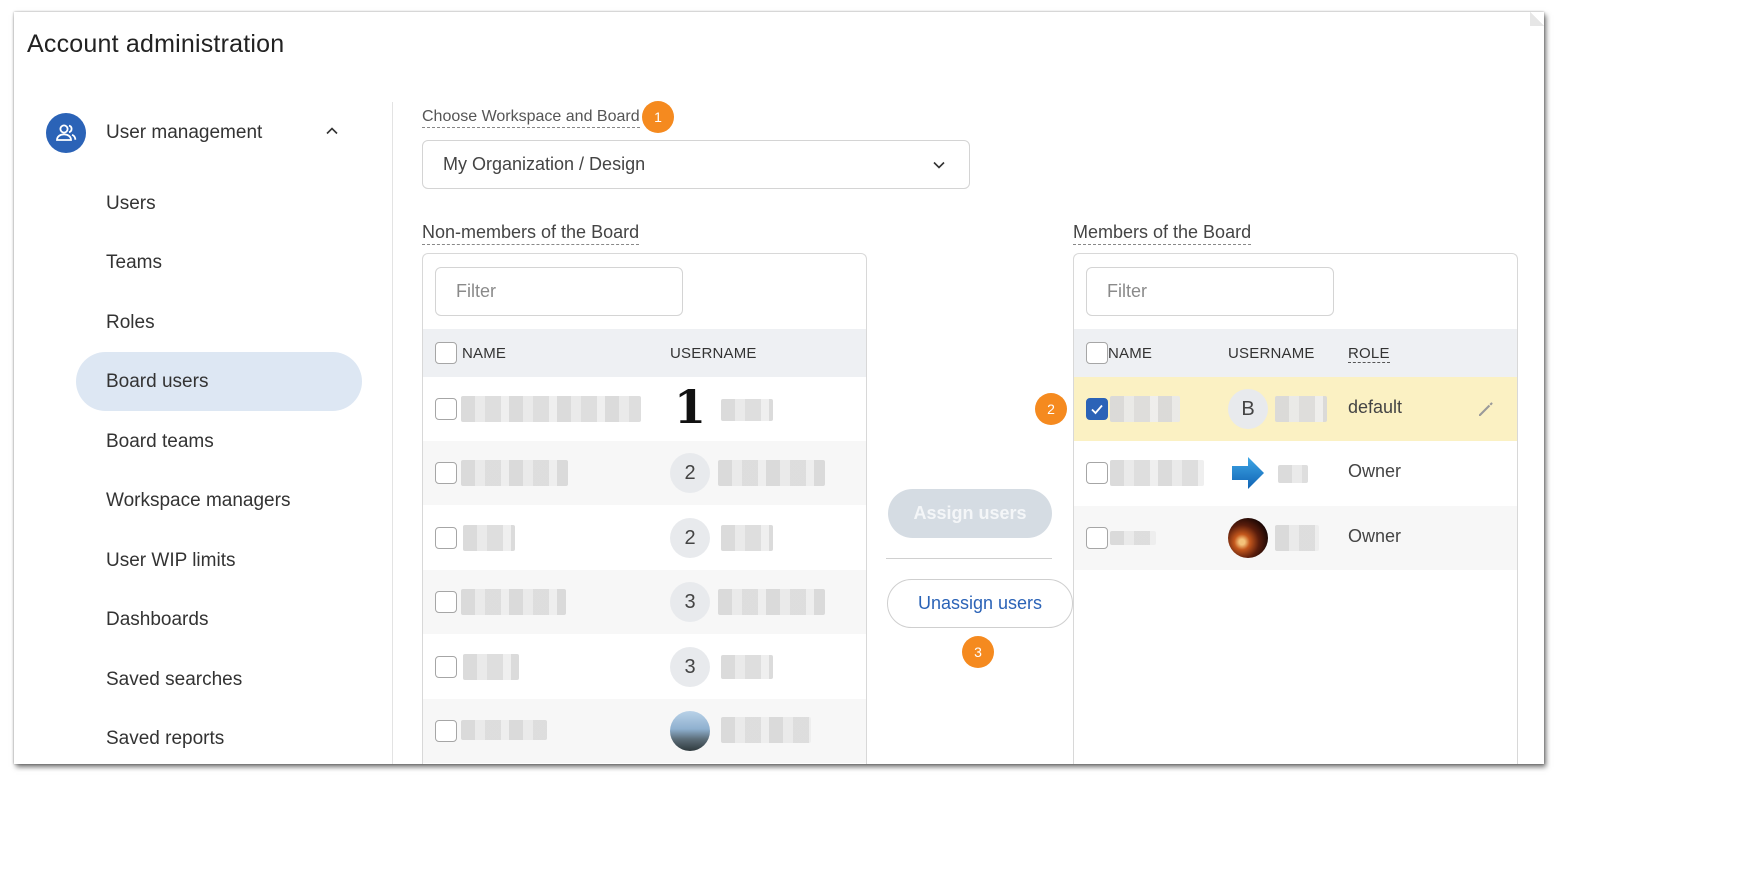  What do you see at coordinates (446, 353) in the screenshot?
I see `non-members-select-all-checkbox` at bounding box center [446, 353].